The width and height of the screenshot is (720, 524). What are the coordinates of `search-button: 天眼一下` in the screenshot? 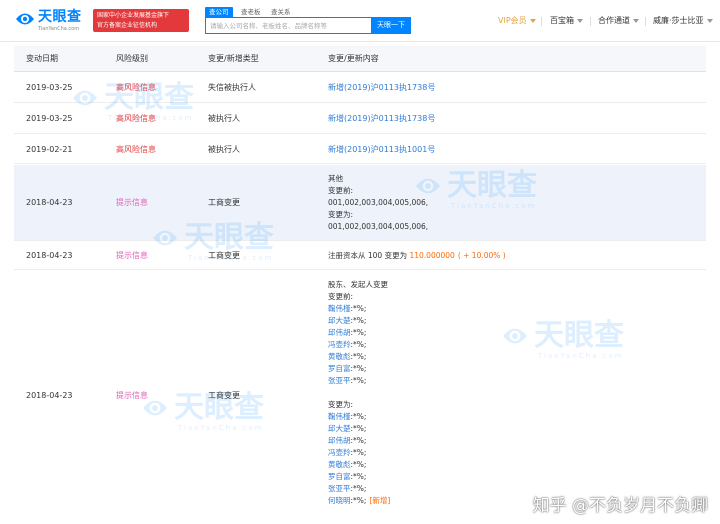 It's located at (391, 25).